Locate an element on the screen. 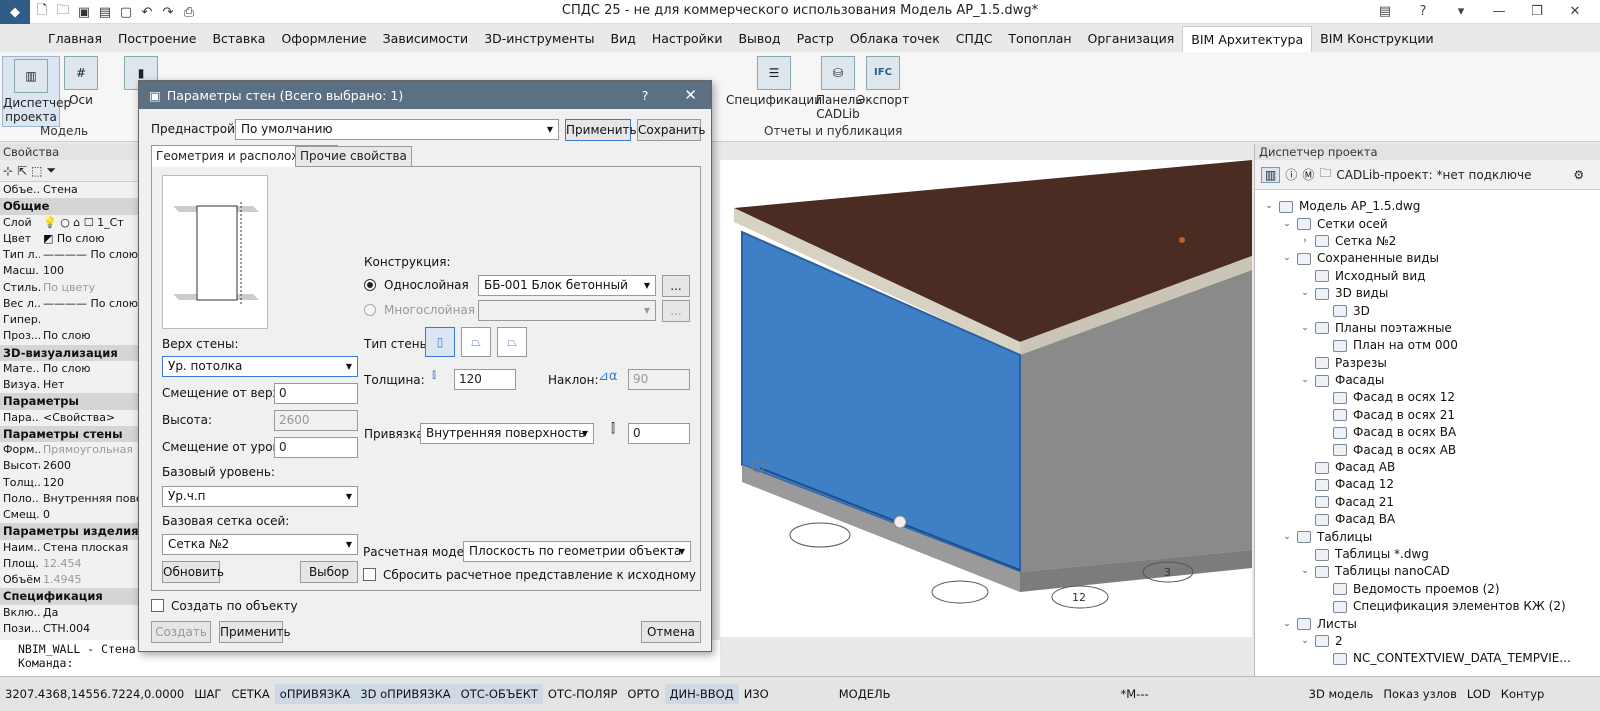 Image resolution: width=1600 pixels, height=711 pixels. tree-item: ⌄ 2 is located at coordinates (1431, 641).